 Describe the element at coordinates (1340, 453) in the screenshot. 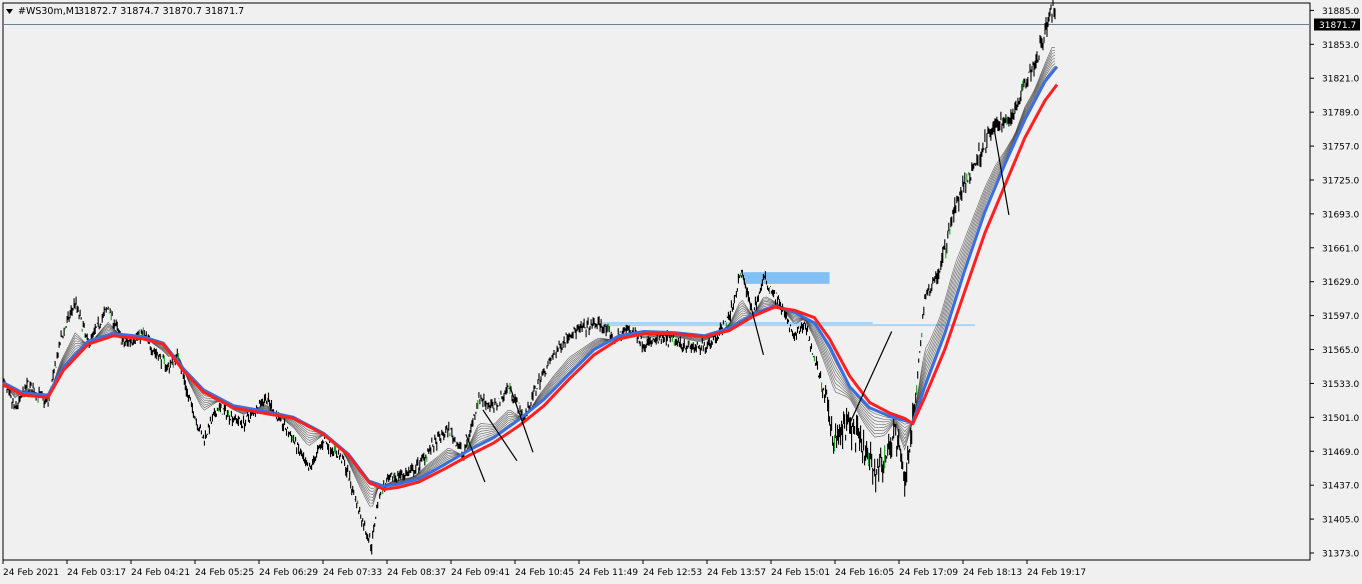

I see `y-tick-label-13: 31469.0` at that location.